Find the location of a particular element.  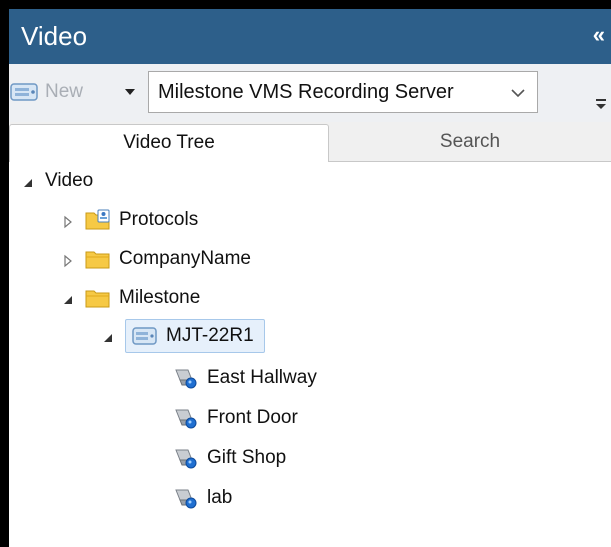

tree-node-label: lab is located at coordinates (220, 497).